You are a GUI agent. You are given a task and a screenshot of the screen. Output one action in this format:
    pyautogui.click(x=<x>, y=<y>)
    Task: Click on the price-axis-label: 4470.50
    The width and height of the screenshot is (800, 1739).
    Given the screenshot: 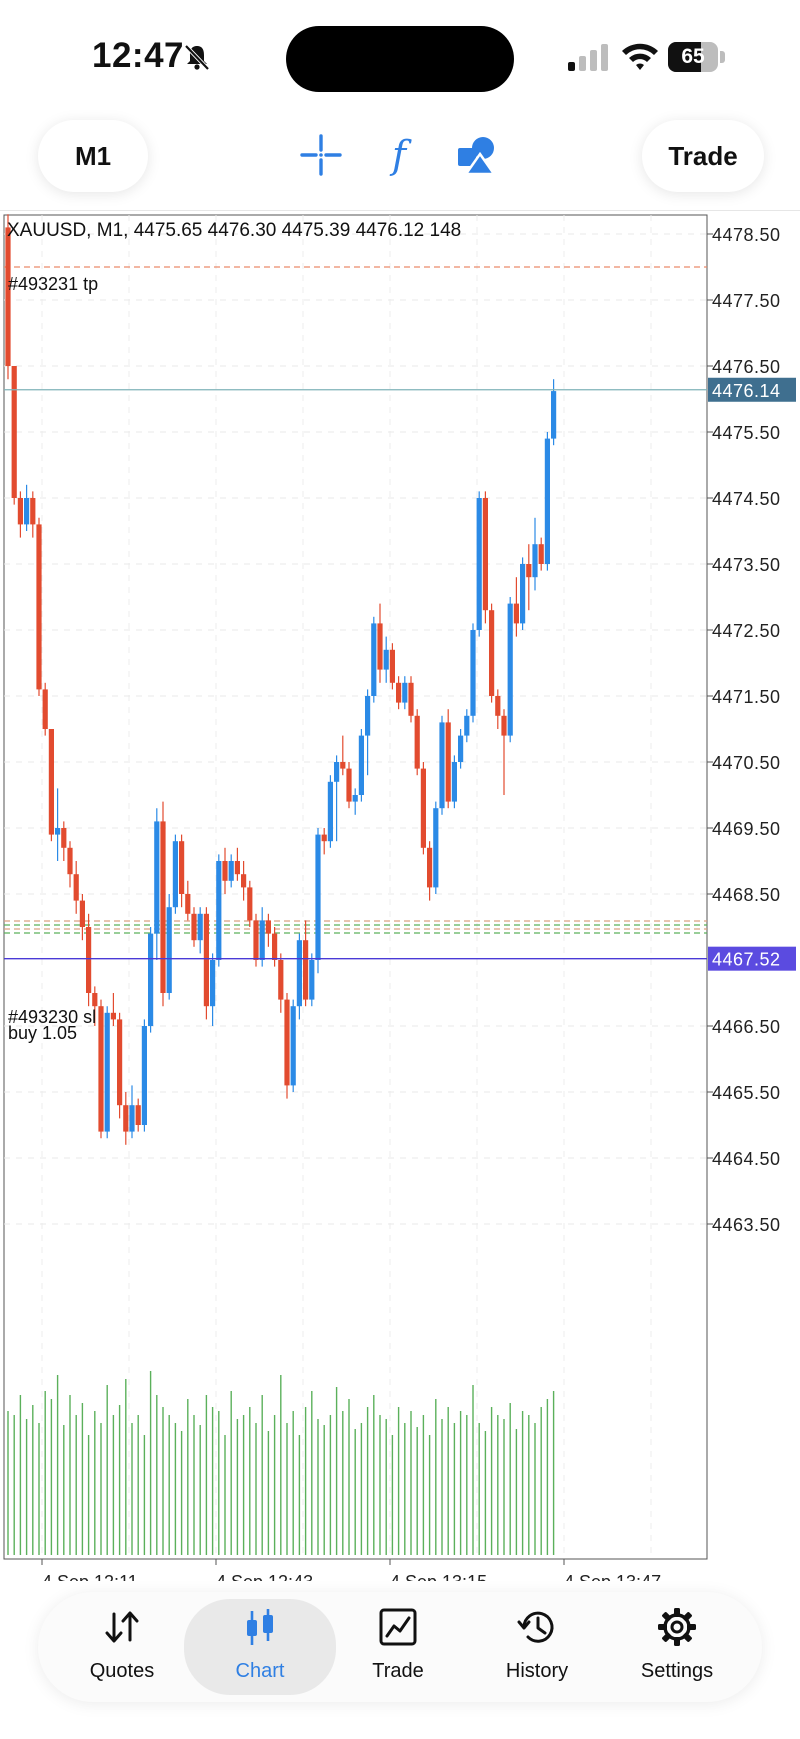 What is the action you would take?
    pyautogui.click(x=746, y=763)
    